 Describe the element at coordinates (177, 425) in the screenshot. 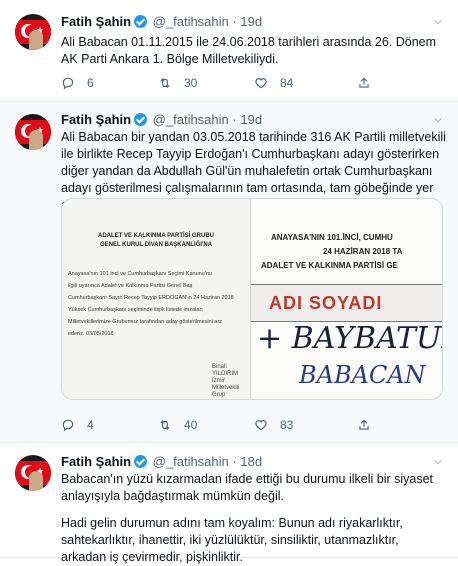

I see `retweet-button: 40` at that location.